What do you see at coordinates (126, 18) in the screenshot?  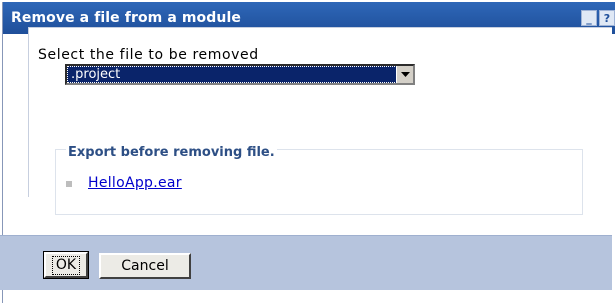 I see `window-title: Remove a file from a module` at bounding box center [126, 18].